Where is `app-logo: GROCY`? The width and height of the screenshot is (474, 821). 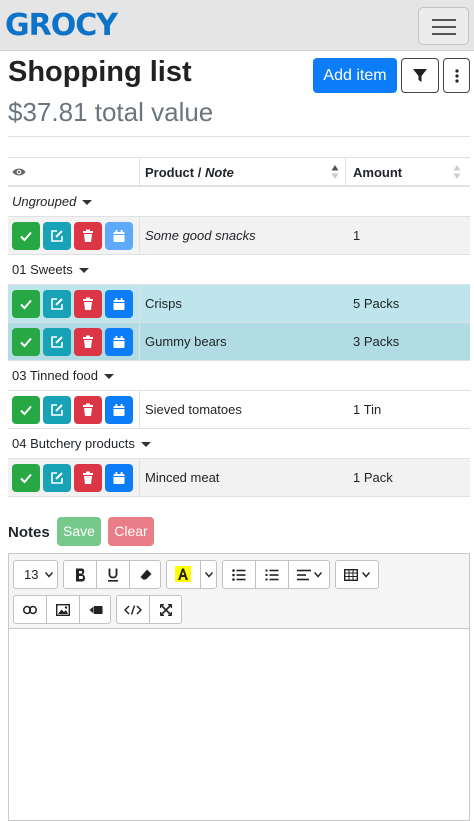
app-logo: GROCY is located at coordinates (61, 26).